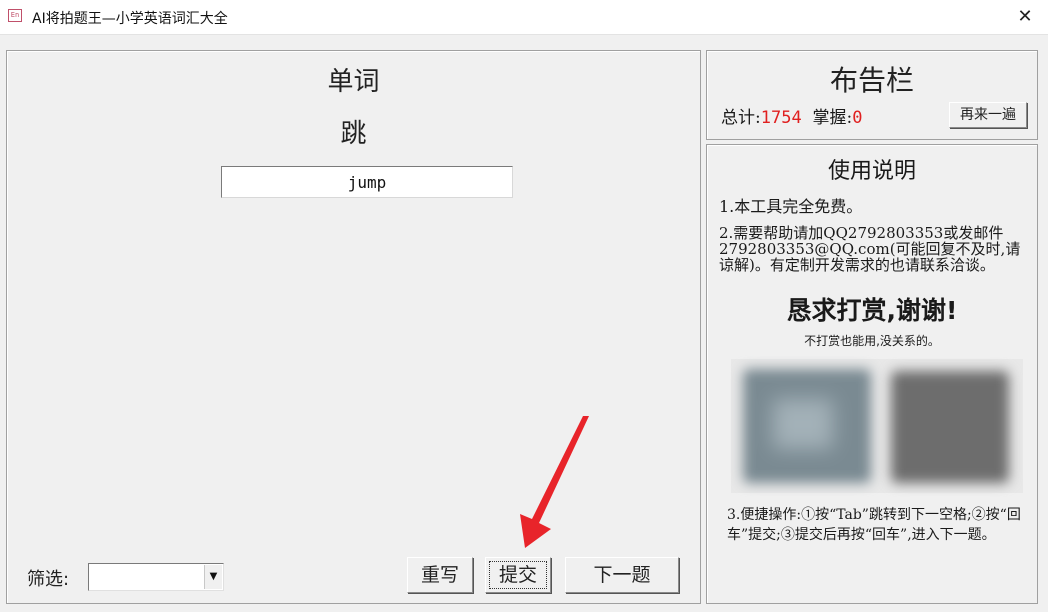 This screenshot has width=1048, height=612. What do you see at coordinates (353, 134) in the screenshot?
I see `word-meaning: 跳` at bounding box center [353, 134].